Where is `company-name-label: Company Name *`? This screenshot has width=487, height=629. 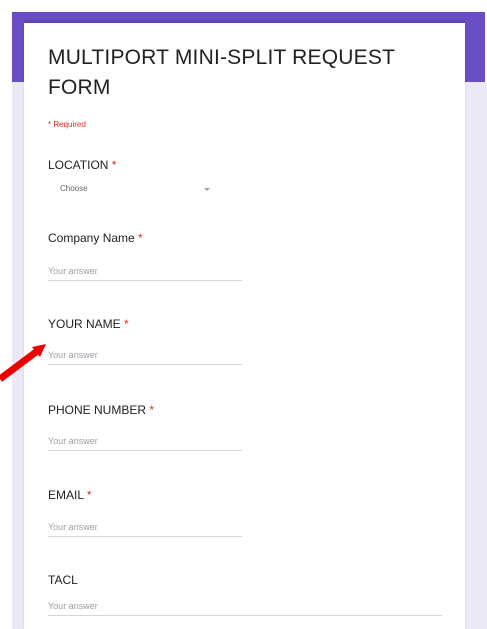
company-name-label: Company Name * is located at coordinates (95, 238).